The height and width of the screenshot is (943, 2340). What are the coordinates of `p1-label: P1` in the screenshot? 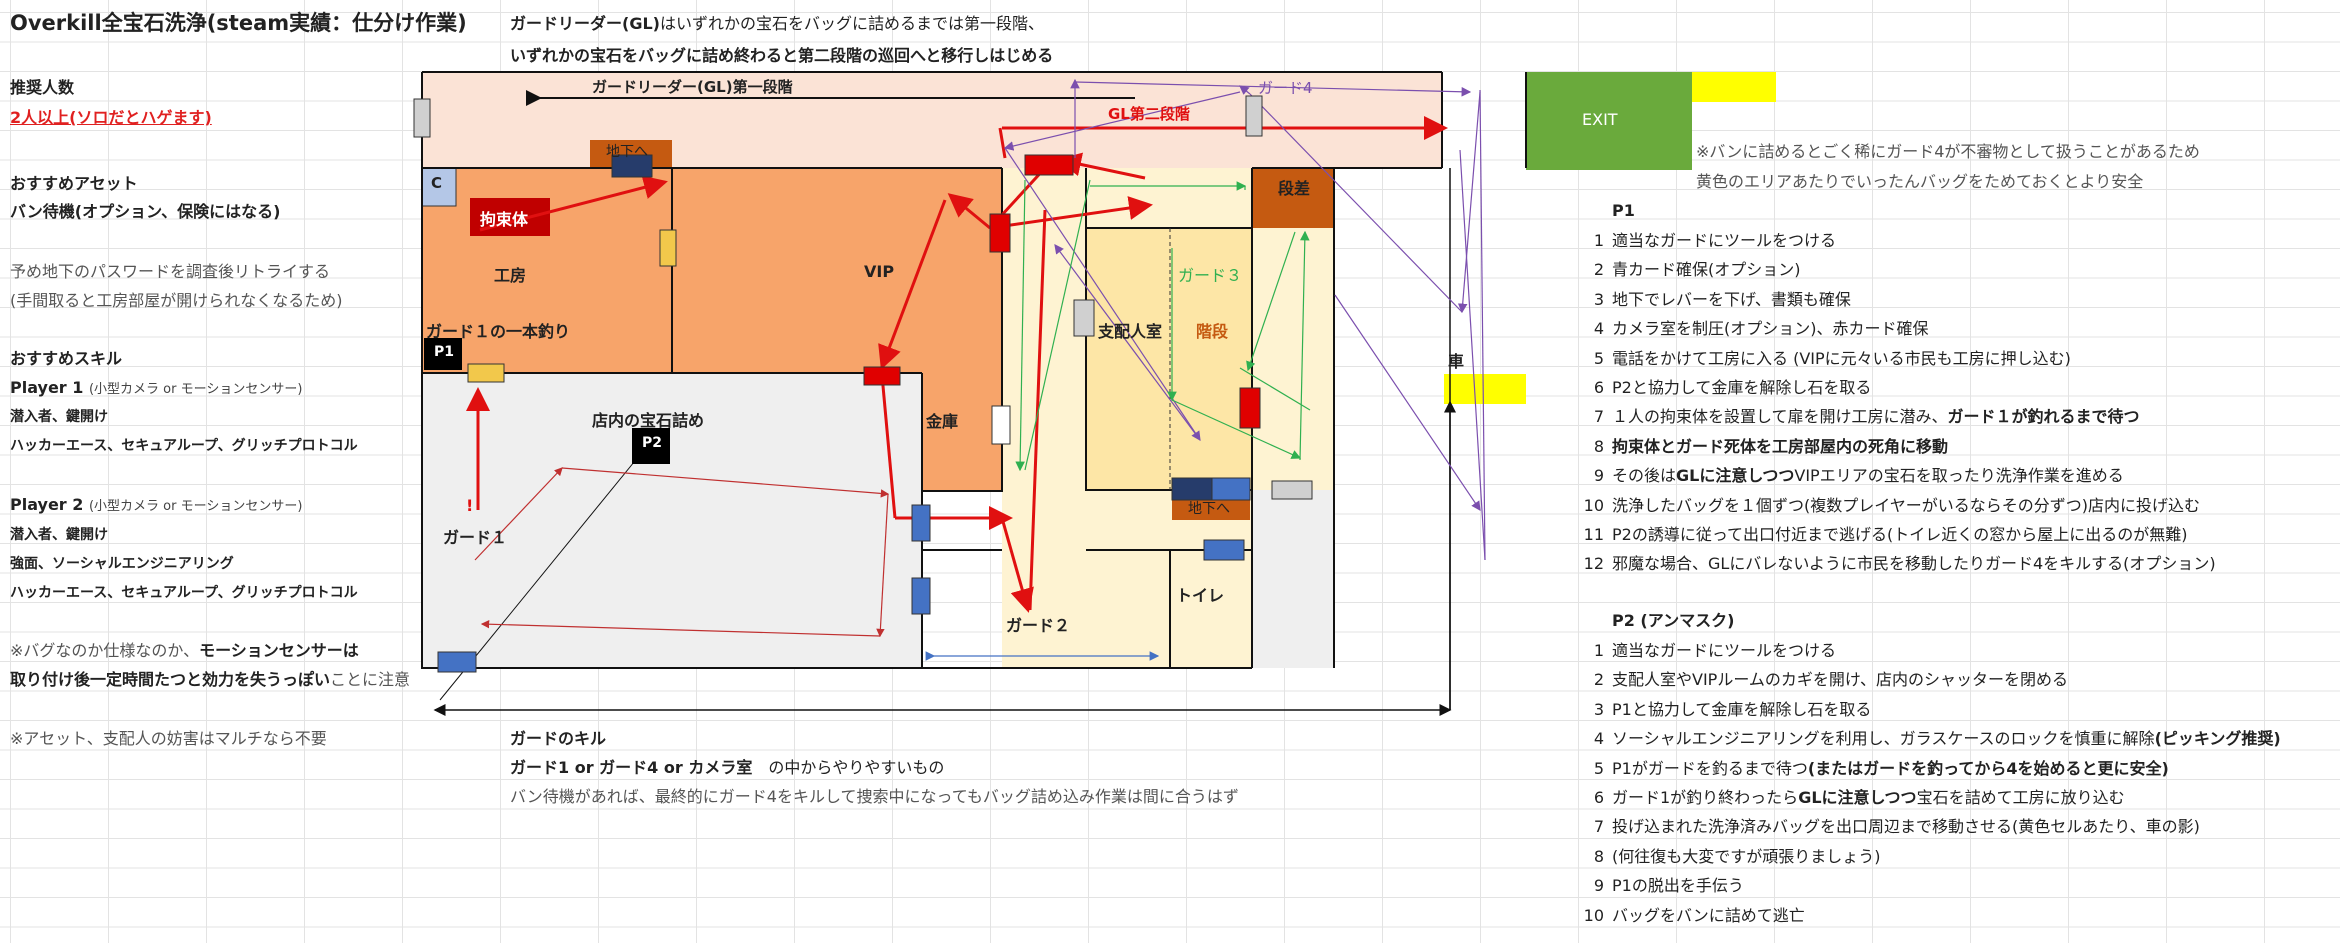 It's located at (444, 352).